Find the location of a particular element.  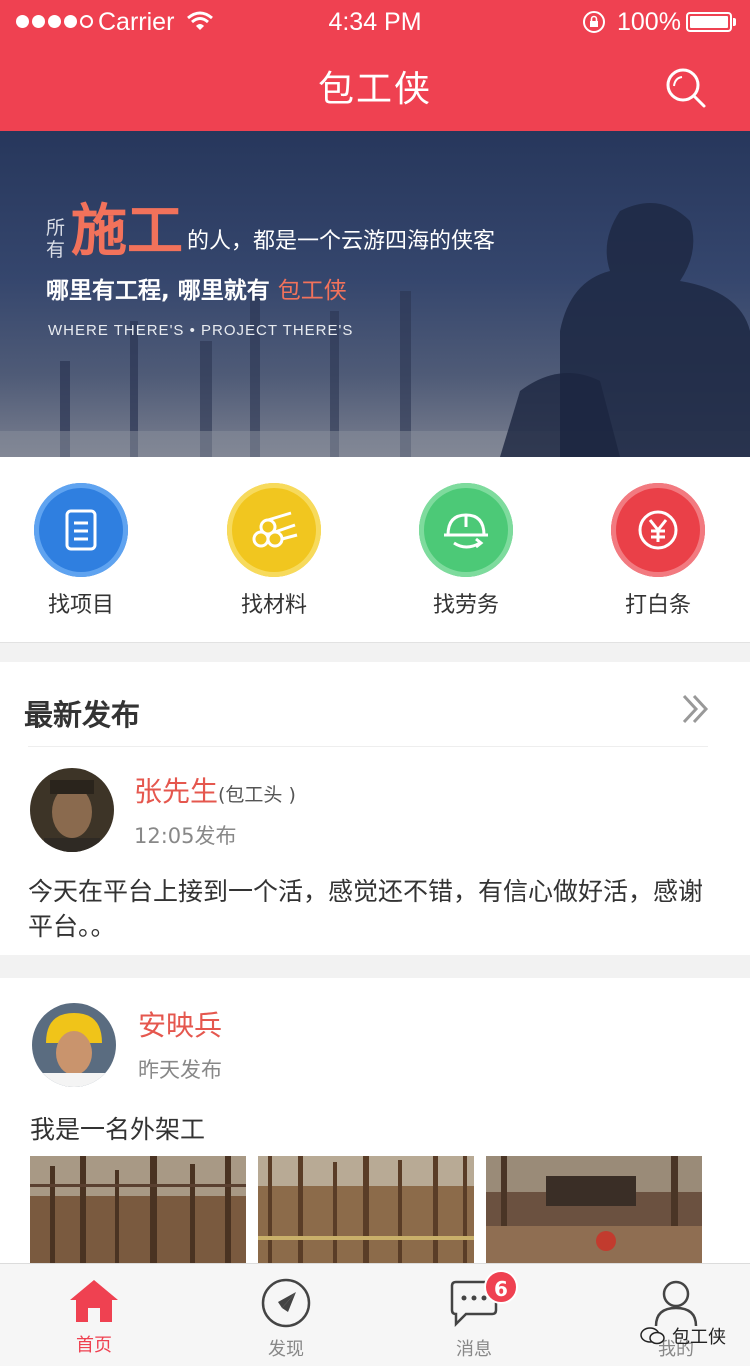

post-time: 12:05发布 is located at coordinates (185, 836).